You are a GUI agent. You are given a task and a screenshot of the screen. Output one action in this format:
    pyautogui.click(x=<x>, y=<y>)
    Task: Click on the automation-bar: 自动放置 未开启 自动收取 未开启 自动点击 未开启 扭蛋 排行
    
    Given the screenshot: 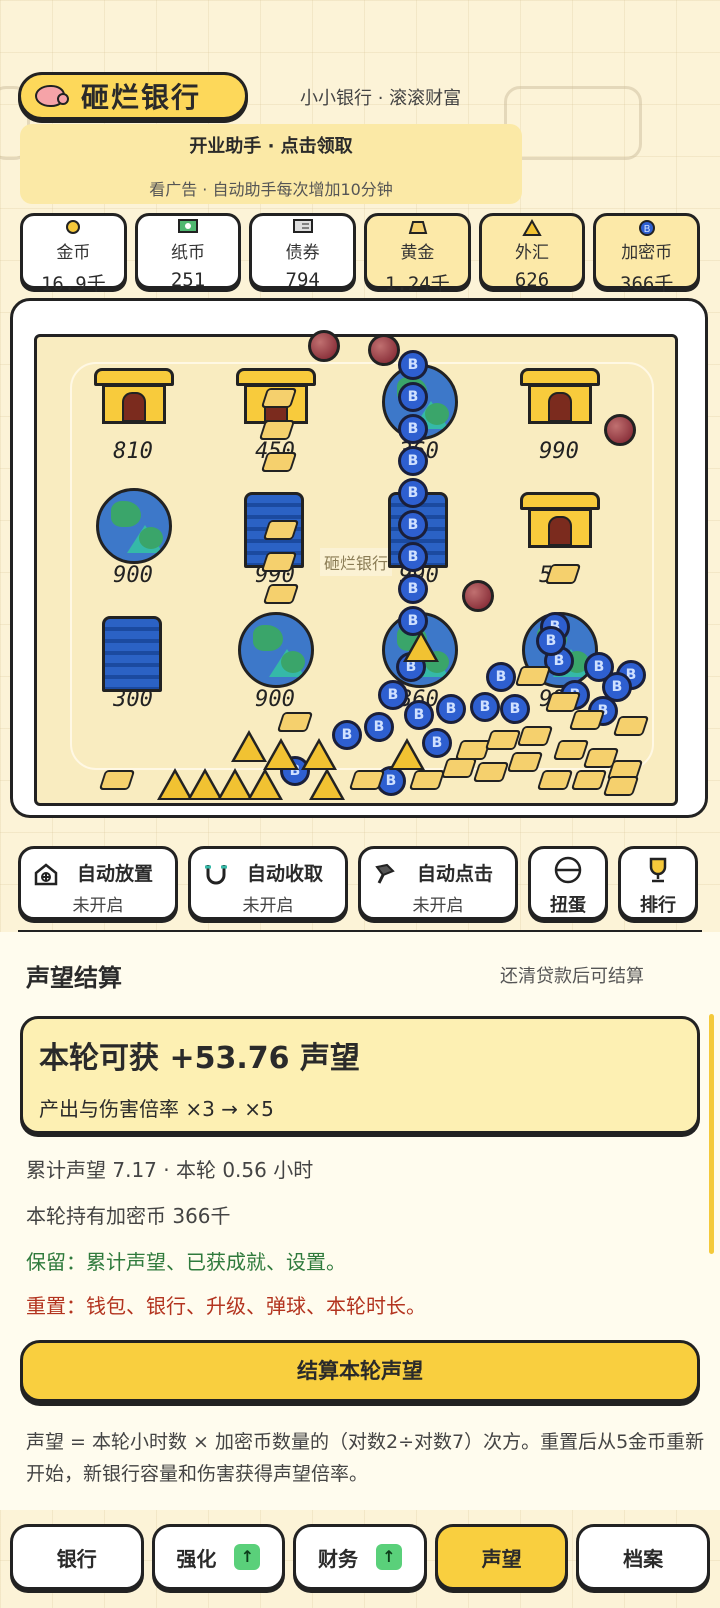 What is the action you would take?
    pyautogui.click(x=360, y=883)
    